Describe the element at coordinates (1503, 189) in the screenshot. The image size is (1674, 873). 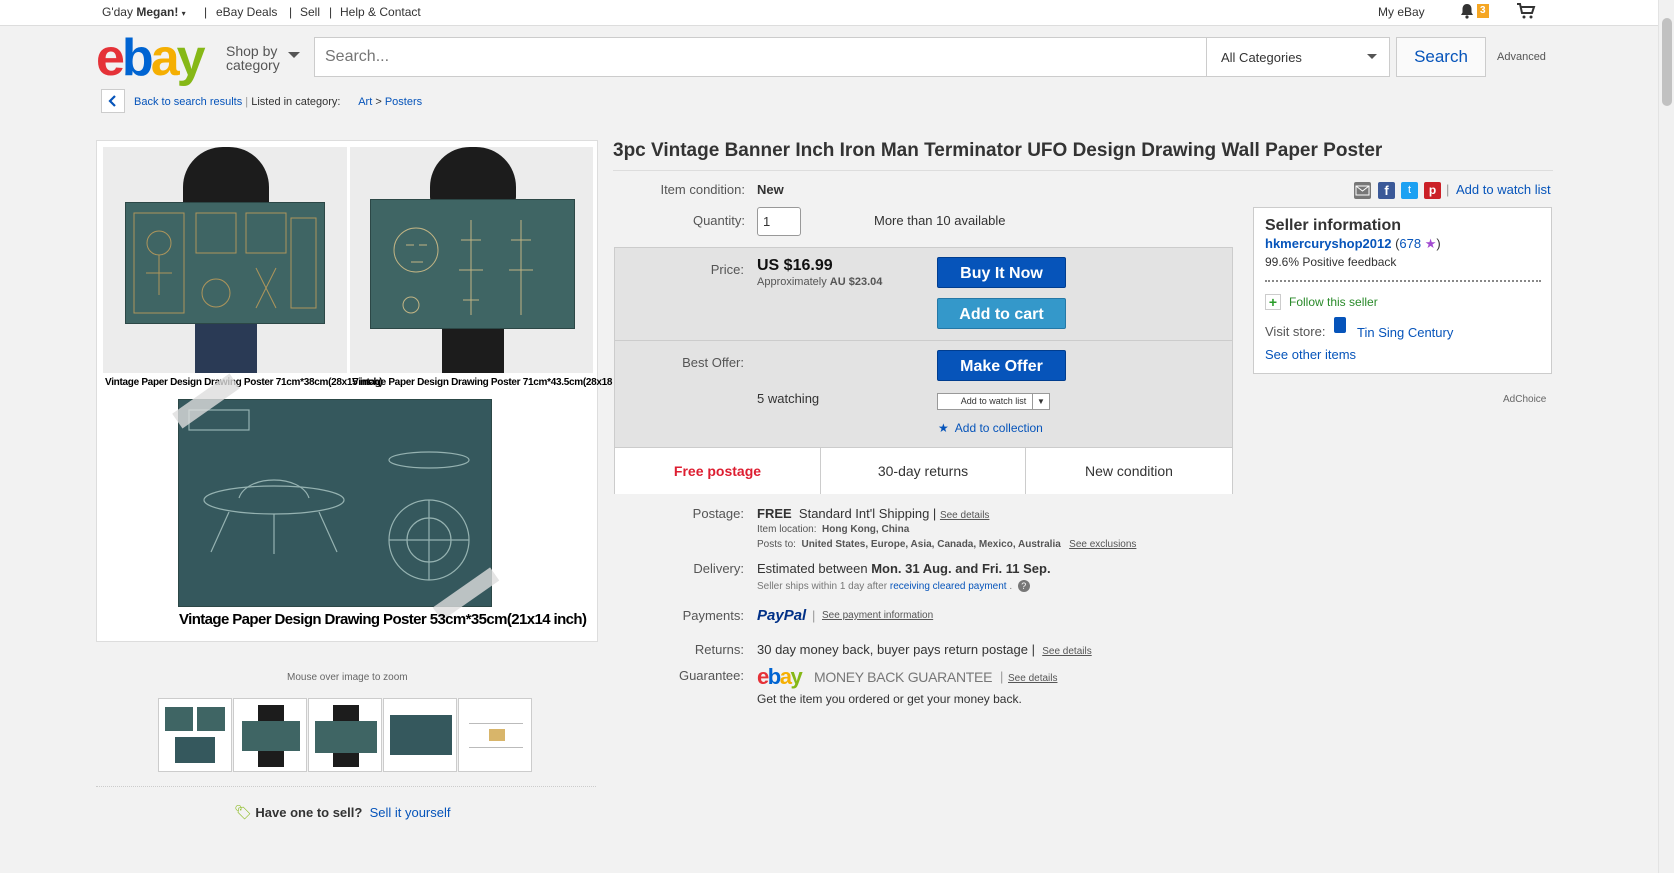
I see `add-to-watch-list-link: Add to watch list` at that location.